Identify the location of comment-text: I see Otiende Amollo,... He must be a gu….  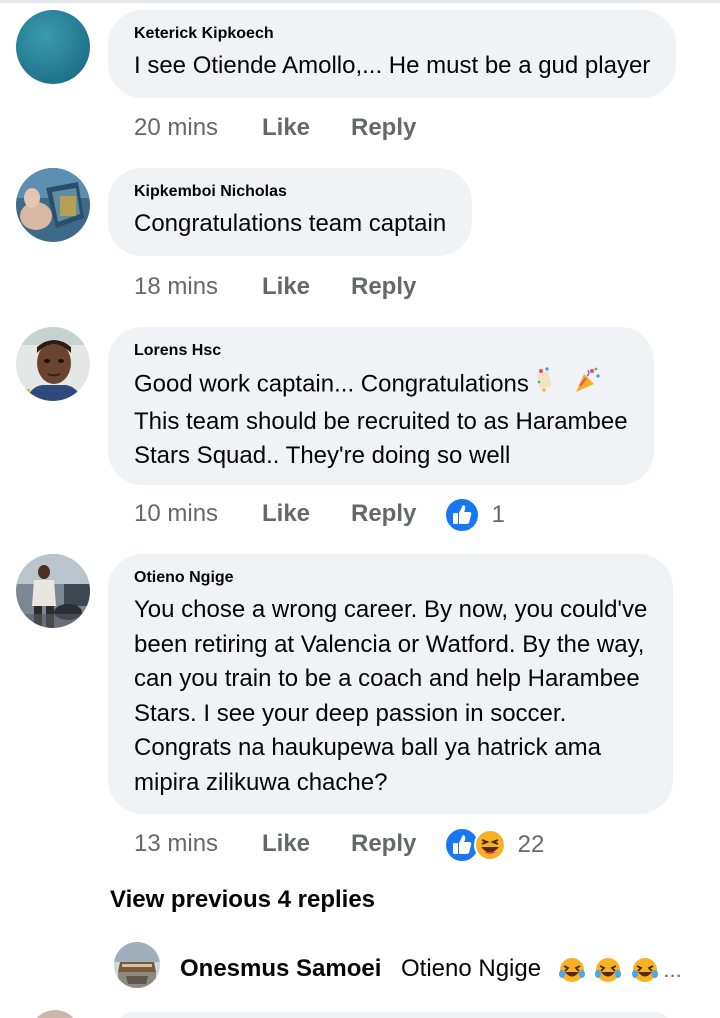
(392, 65).